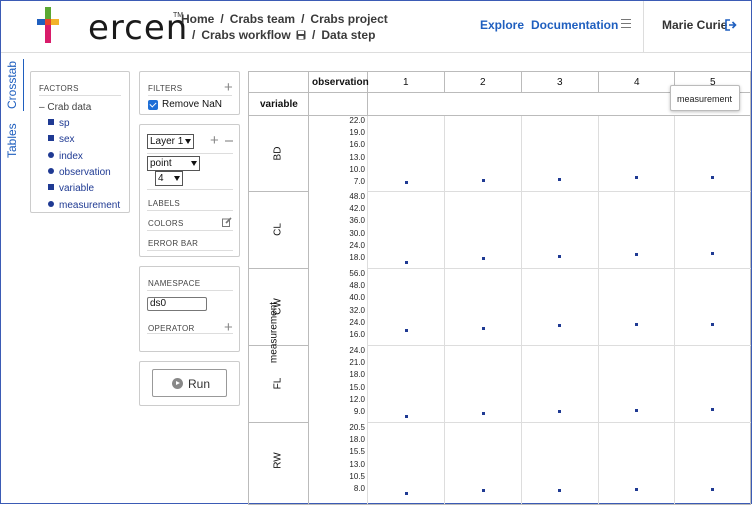 This screenshot has width=752, height=505. I want to click on row-header: BD, so click(278, 153).